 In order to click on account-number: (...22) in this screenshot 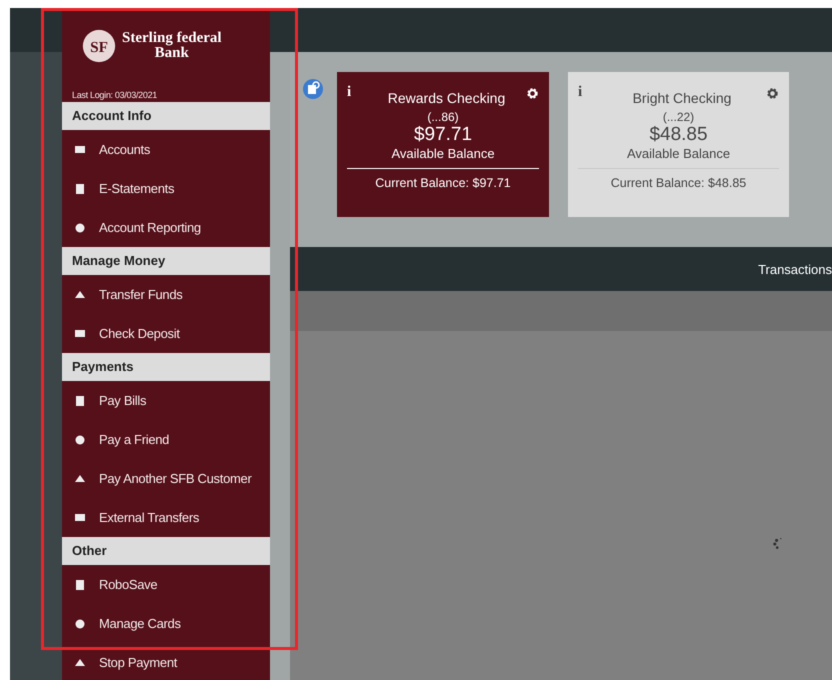, I will do `click(678, 117)`.